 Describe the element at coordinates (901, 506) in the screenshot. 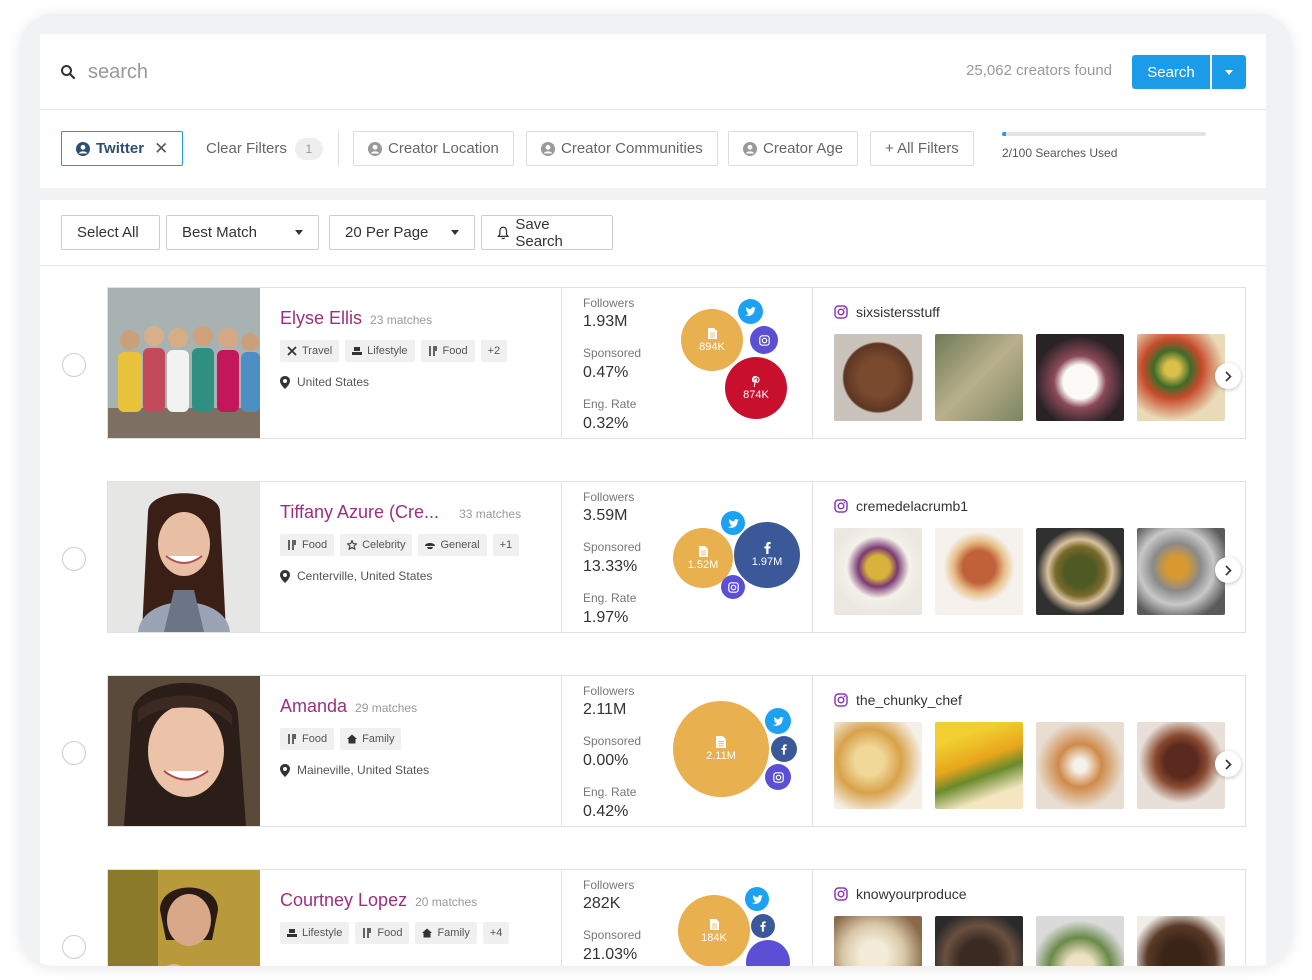

I see `instagram-handle-link: cremedelacrumb1` at that location.